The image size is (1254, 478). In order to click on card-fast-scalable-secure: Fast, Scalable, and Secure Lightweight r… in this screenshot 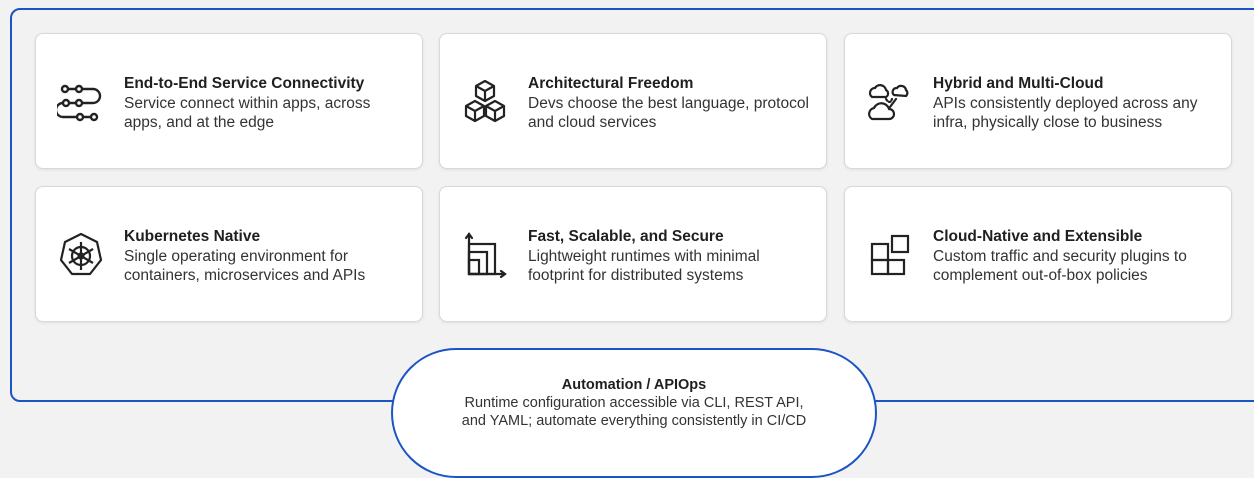, I will do `click(633, 254)`.